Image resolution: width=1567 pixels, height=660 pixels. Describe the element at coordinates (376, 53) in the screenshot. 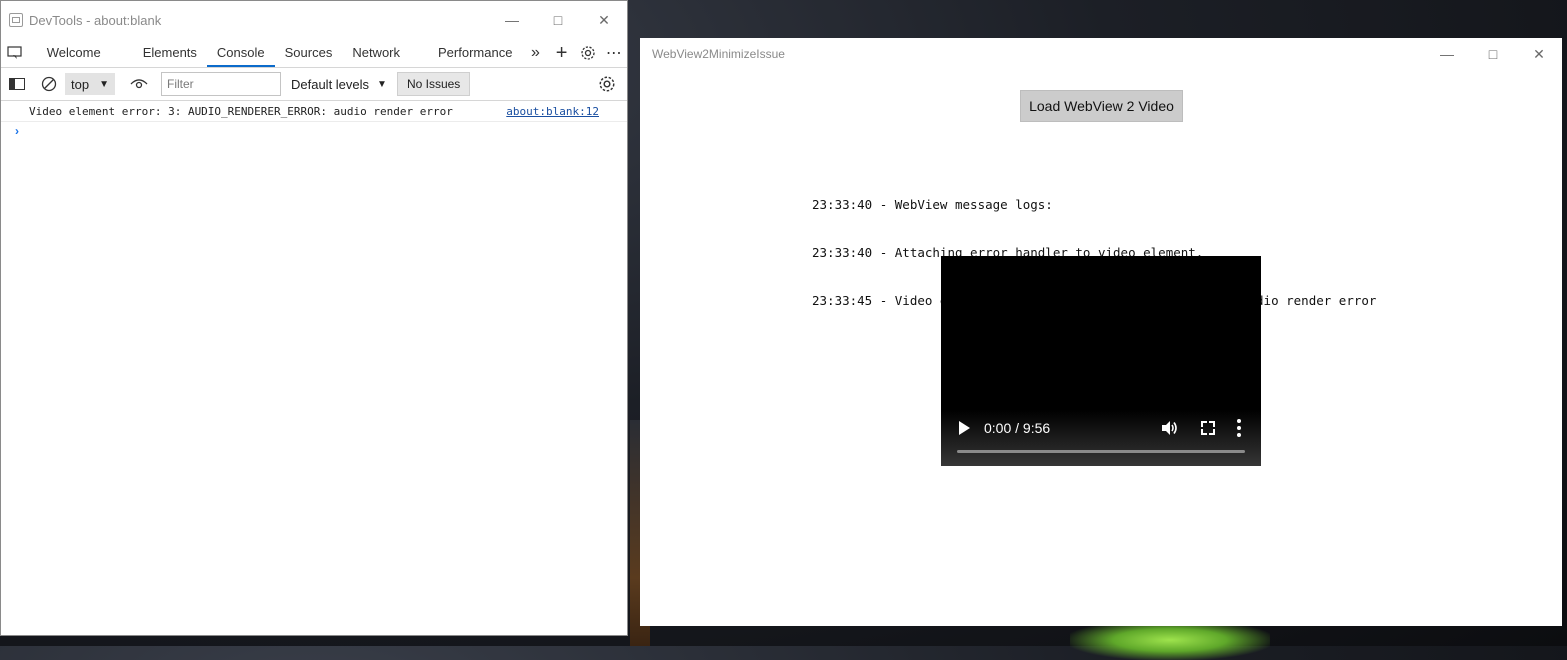

I see `tab-network: Network` at that location.